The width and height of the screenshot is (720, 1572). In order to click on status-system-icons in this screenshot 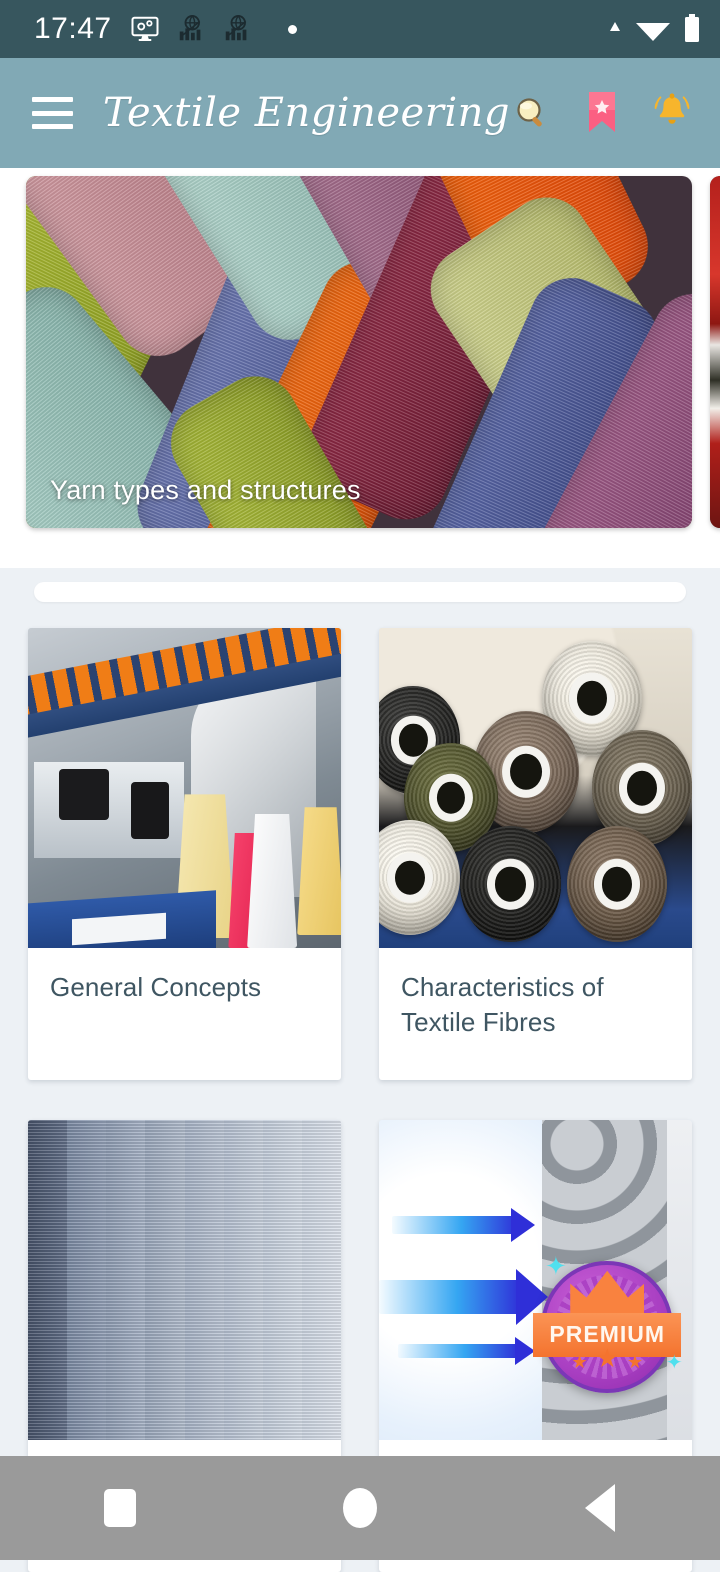, I will do `click(654, 29)`.